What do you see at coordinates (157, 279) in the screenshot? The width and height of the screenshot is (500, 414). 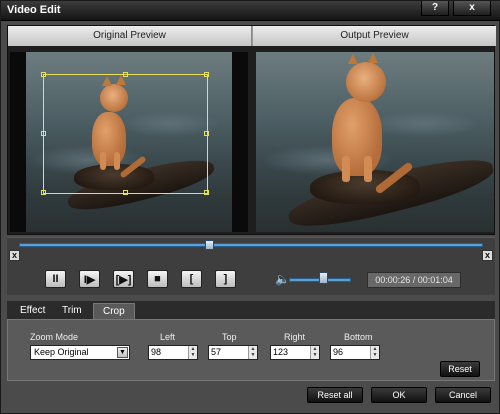 I see `stop-button: ■` at bounding box center [157, 279].